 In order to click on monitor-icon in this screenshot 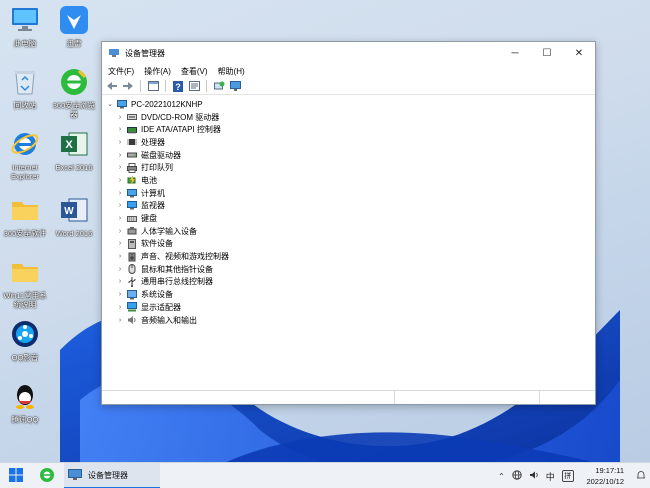, I will do `click(235, 86)`.